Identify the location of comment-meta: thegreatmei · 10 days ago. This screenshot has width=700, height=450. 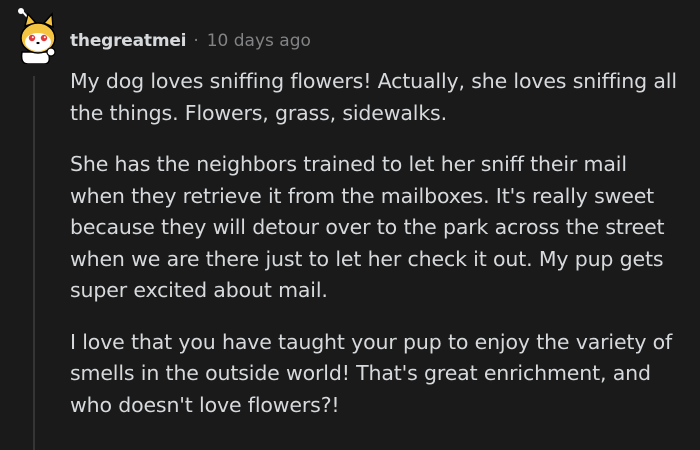
(190, 41).